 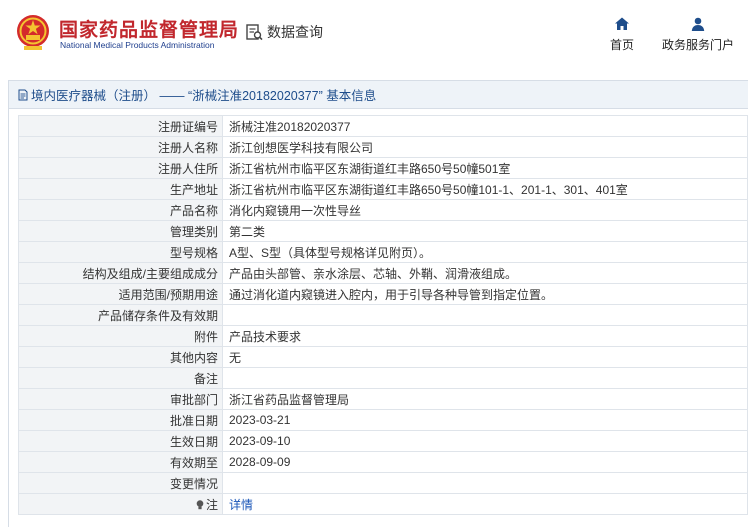 I want to click on org-name-en: National Medical Products Administration, so click(x=137, y=45).